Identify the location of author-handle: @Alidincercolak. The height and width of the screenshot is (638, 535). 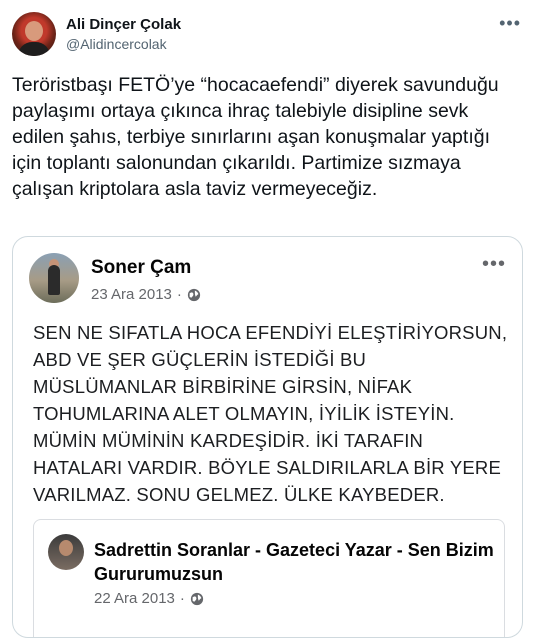
(116, 44).